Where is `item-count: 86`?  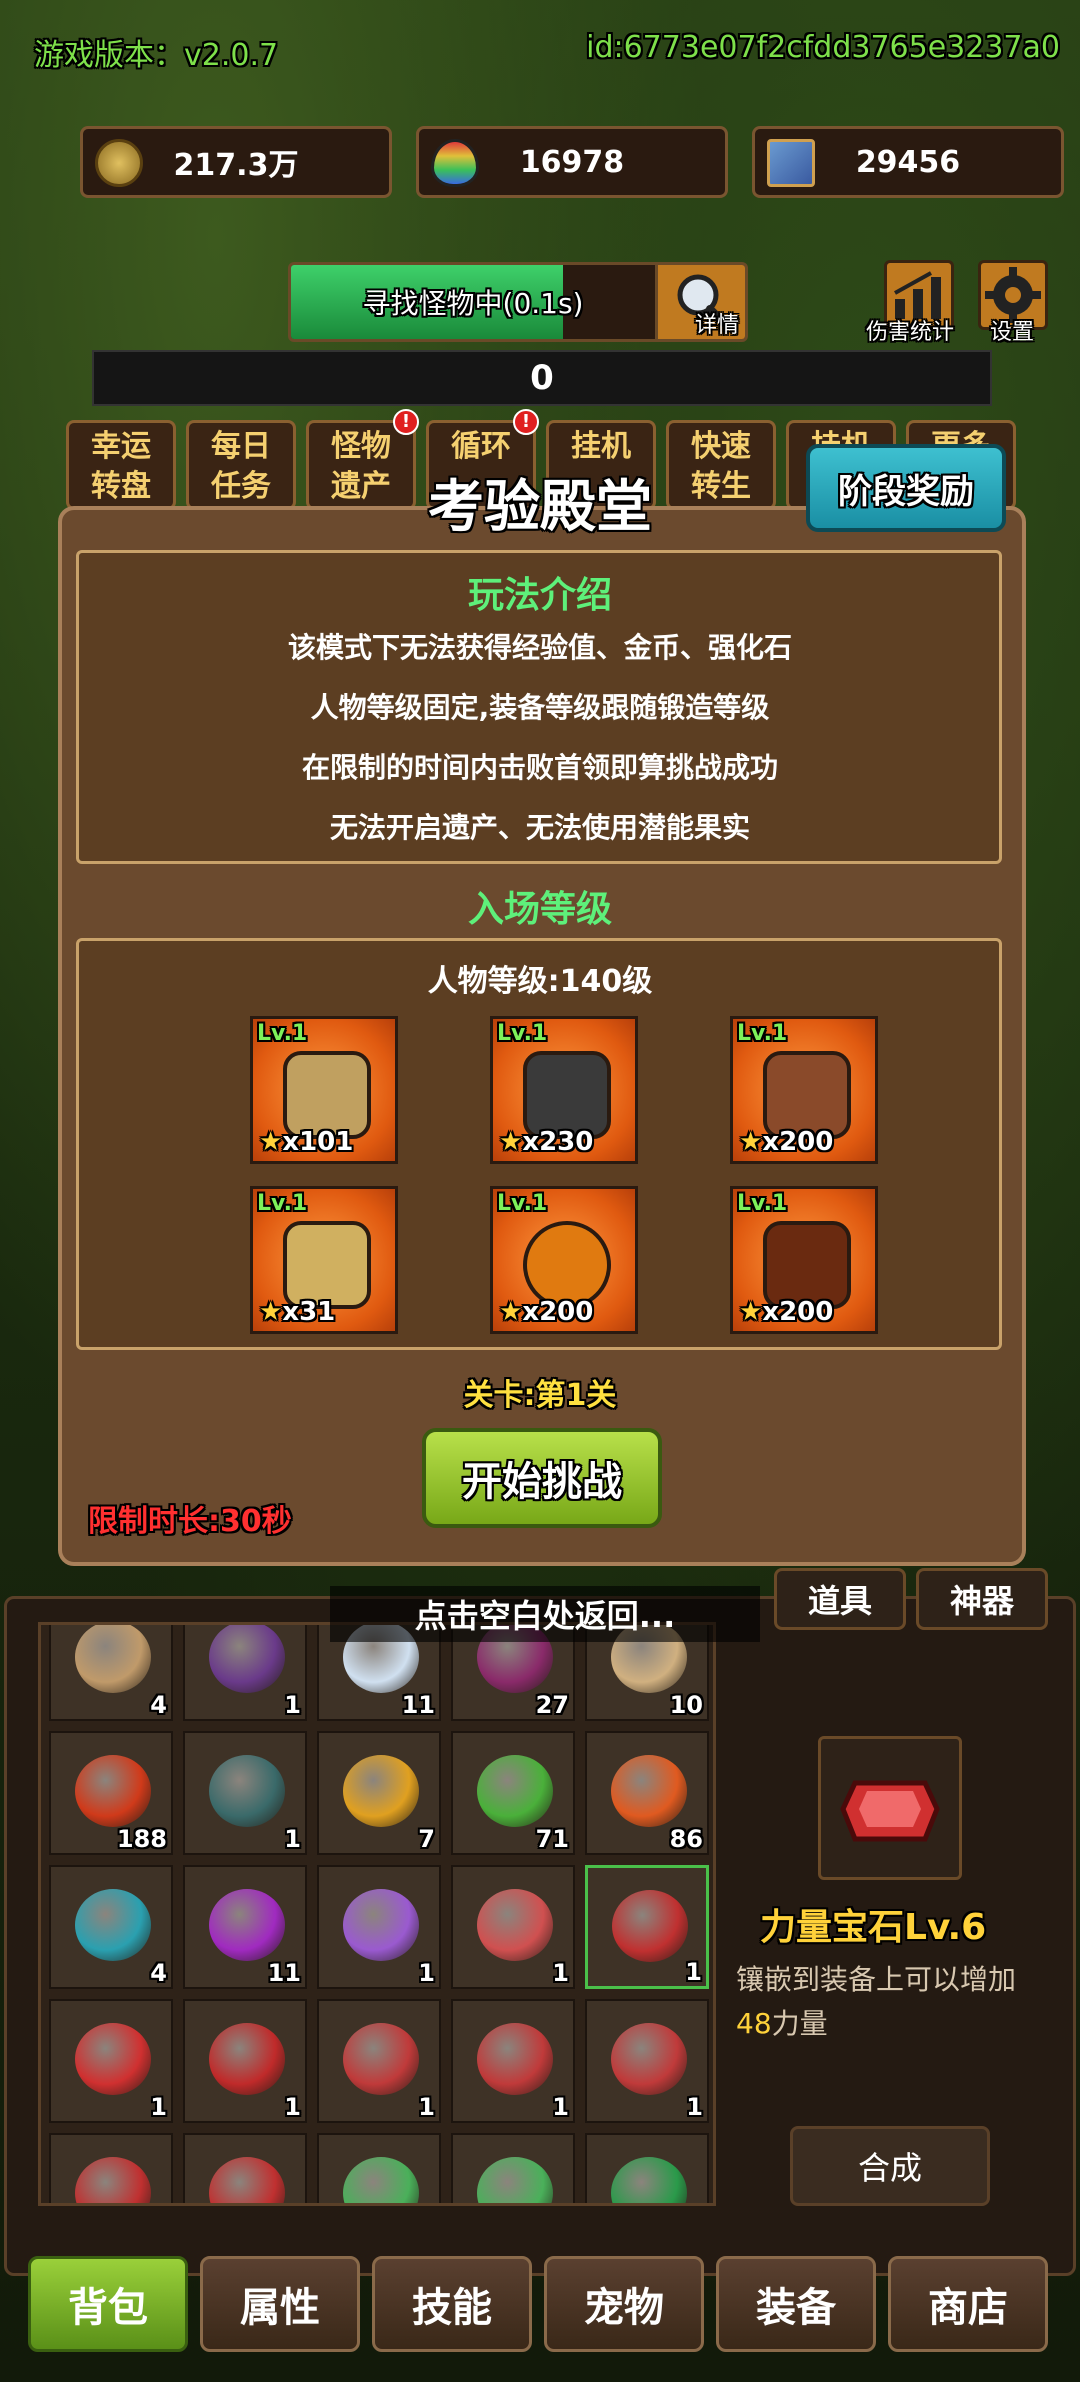 item-count: 86 is located at coordinates (686, 1839).